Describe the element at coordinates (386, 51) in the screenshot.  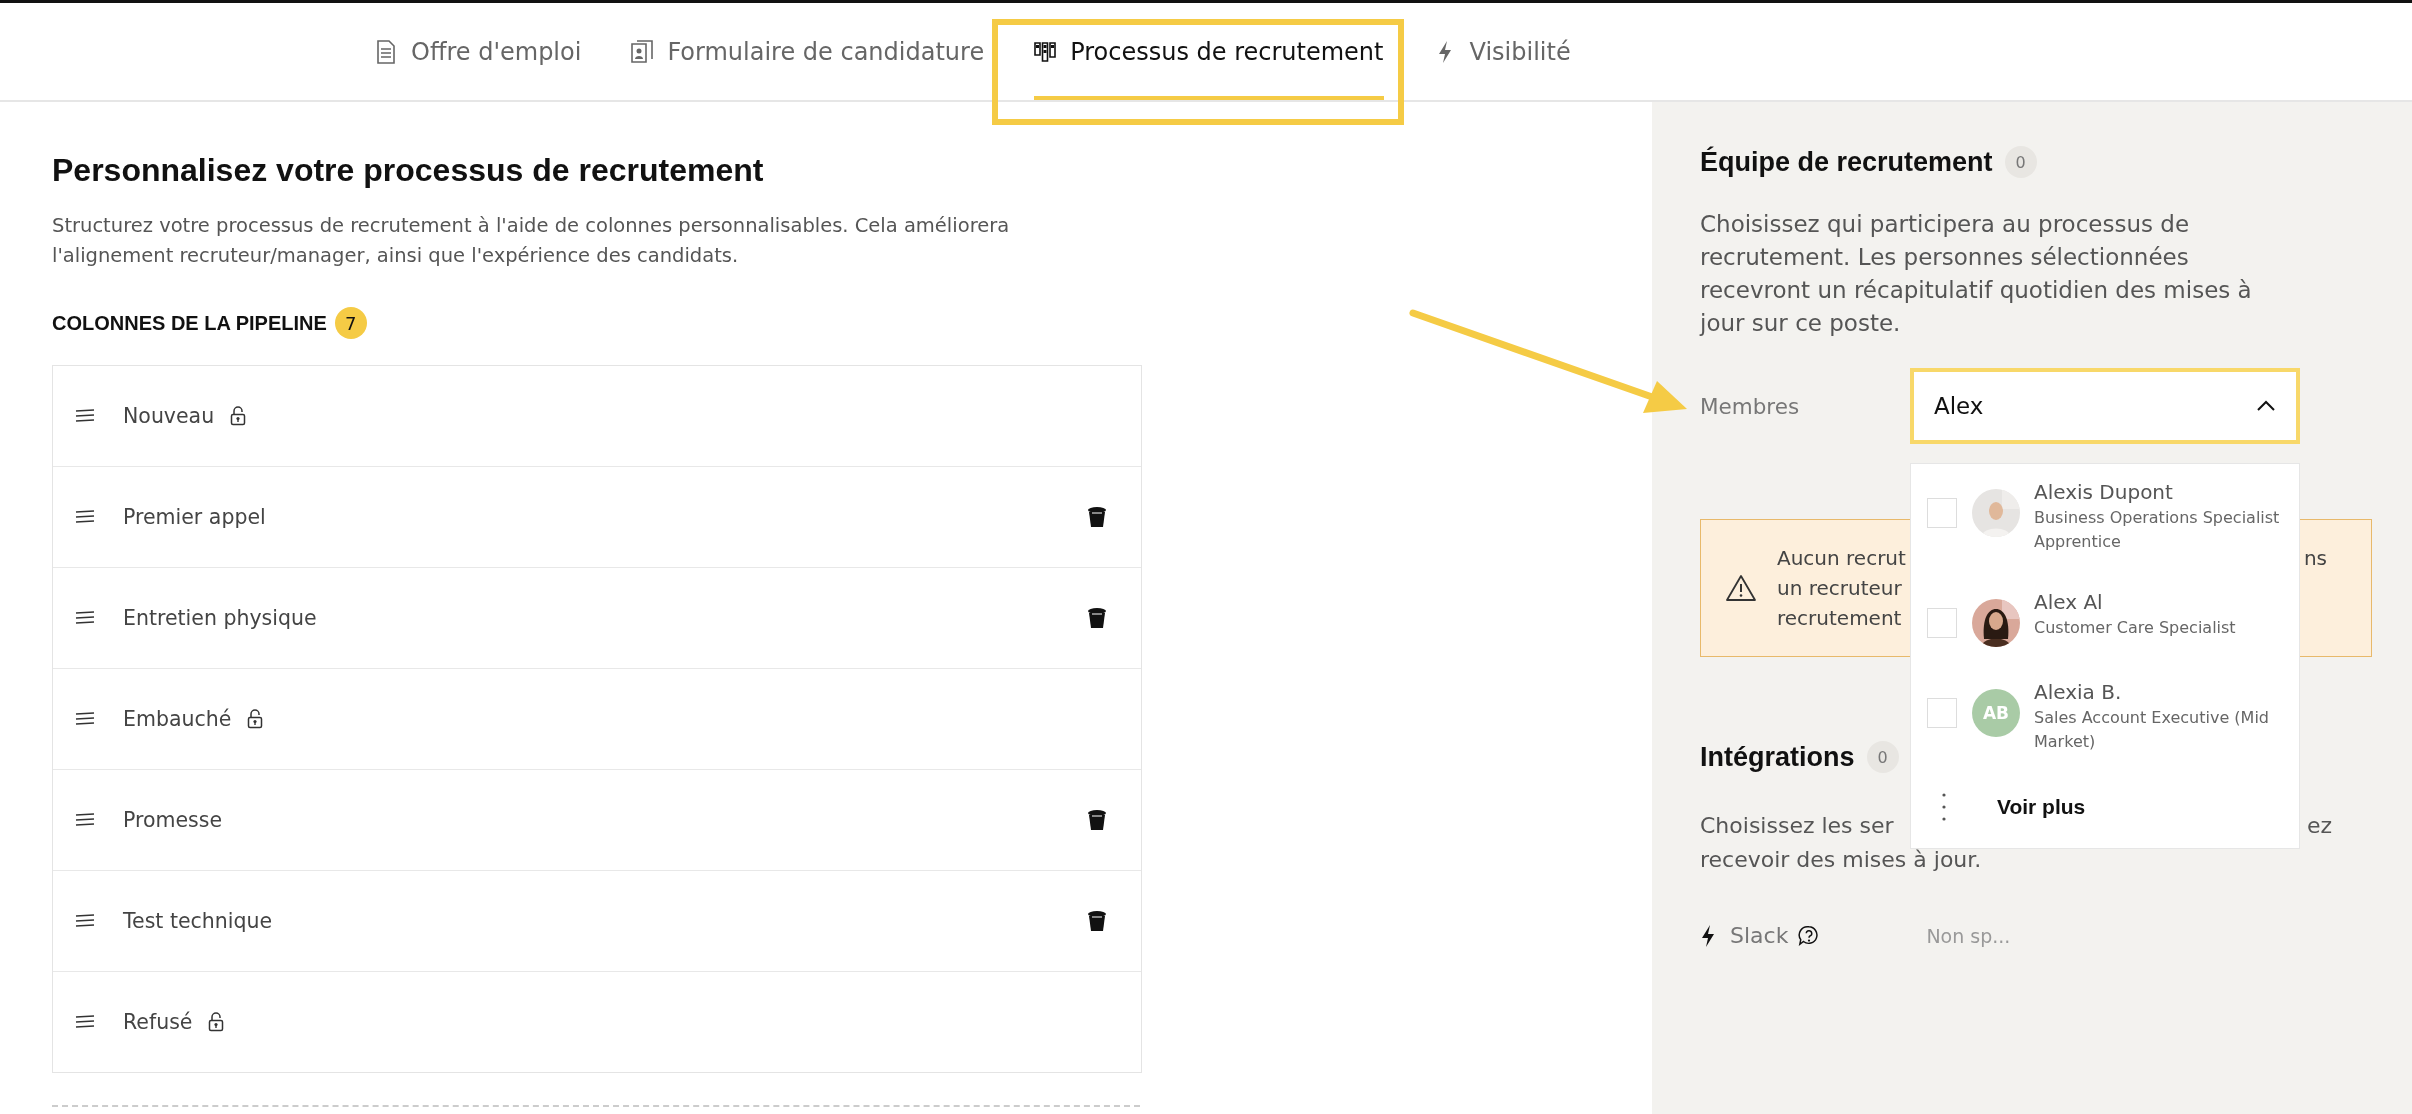
I see `document-icon` at that location.